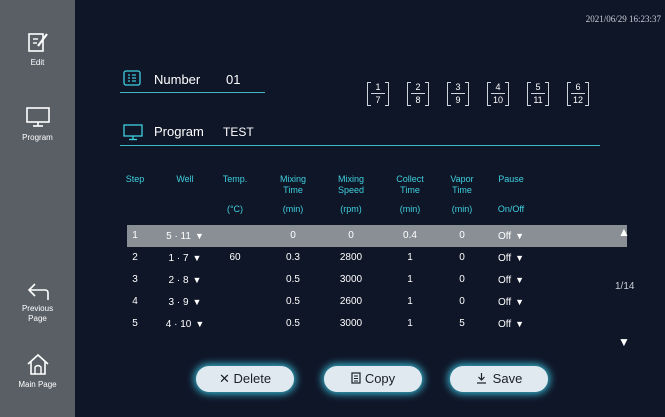 This screenshot has width=665, height=417. What do you see at coordinates (135, 301) in the screenshot?
I see `cell-step: 4` at bounding box center [135, 301].